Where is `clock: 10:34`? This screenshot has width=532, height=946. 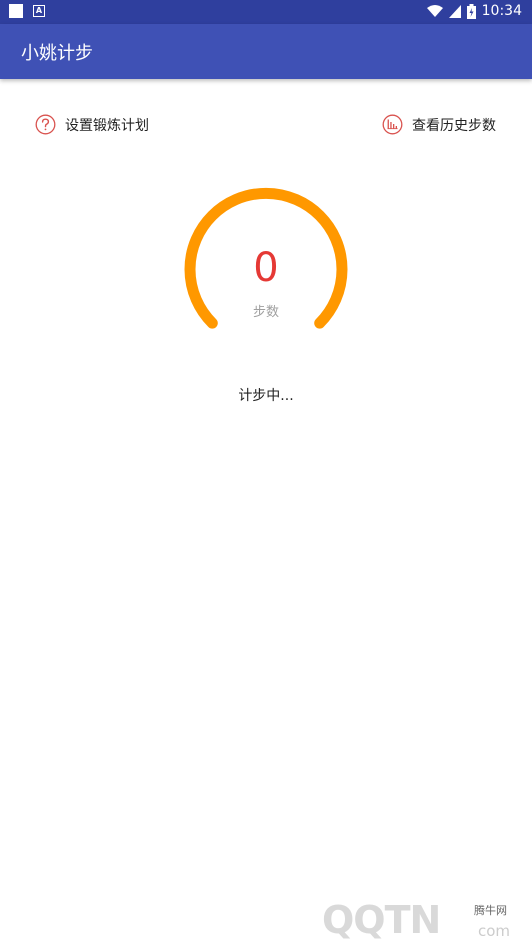 clock: 10:34 is located at coordinates (501, 11).